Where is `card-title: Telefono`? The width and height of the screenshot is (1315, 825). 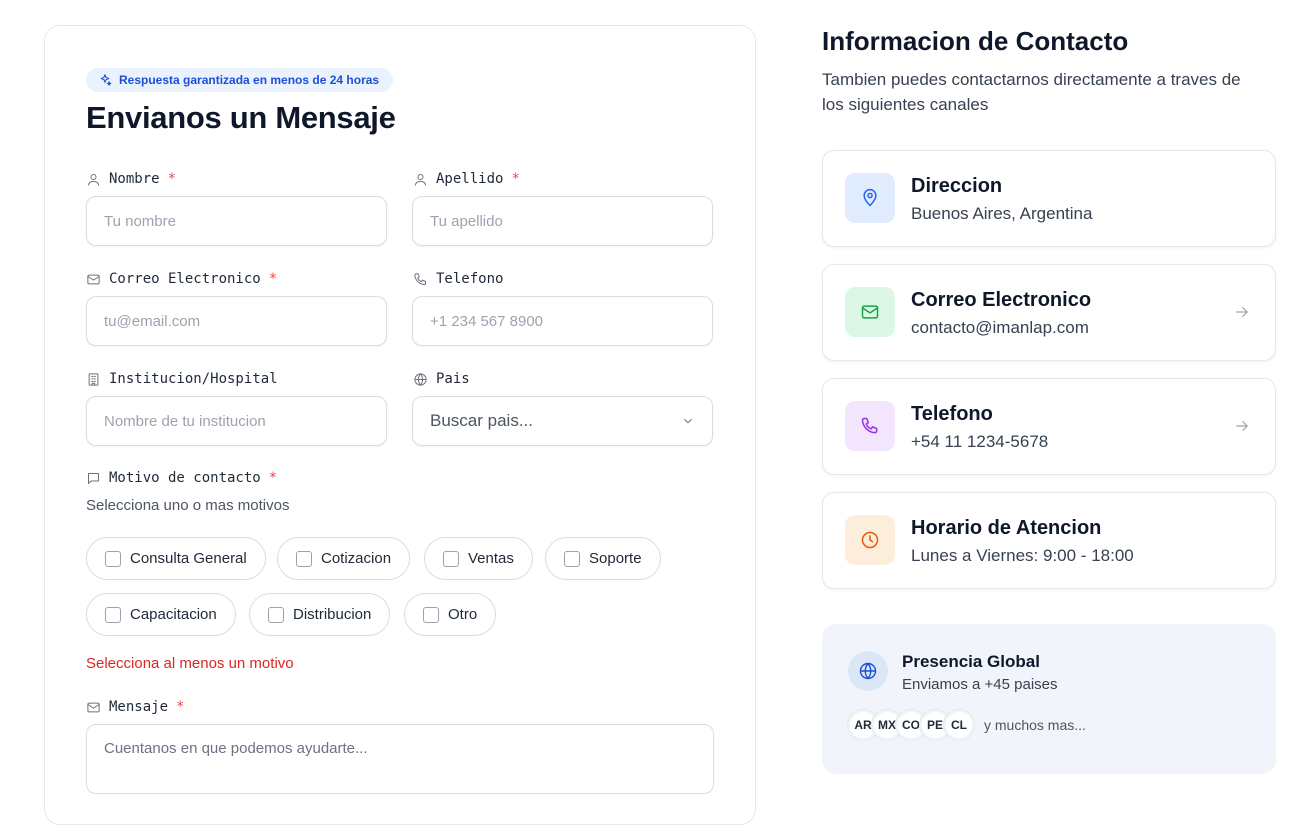 card-title: Telefono is located at coordinates (952, 414).